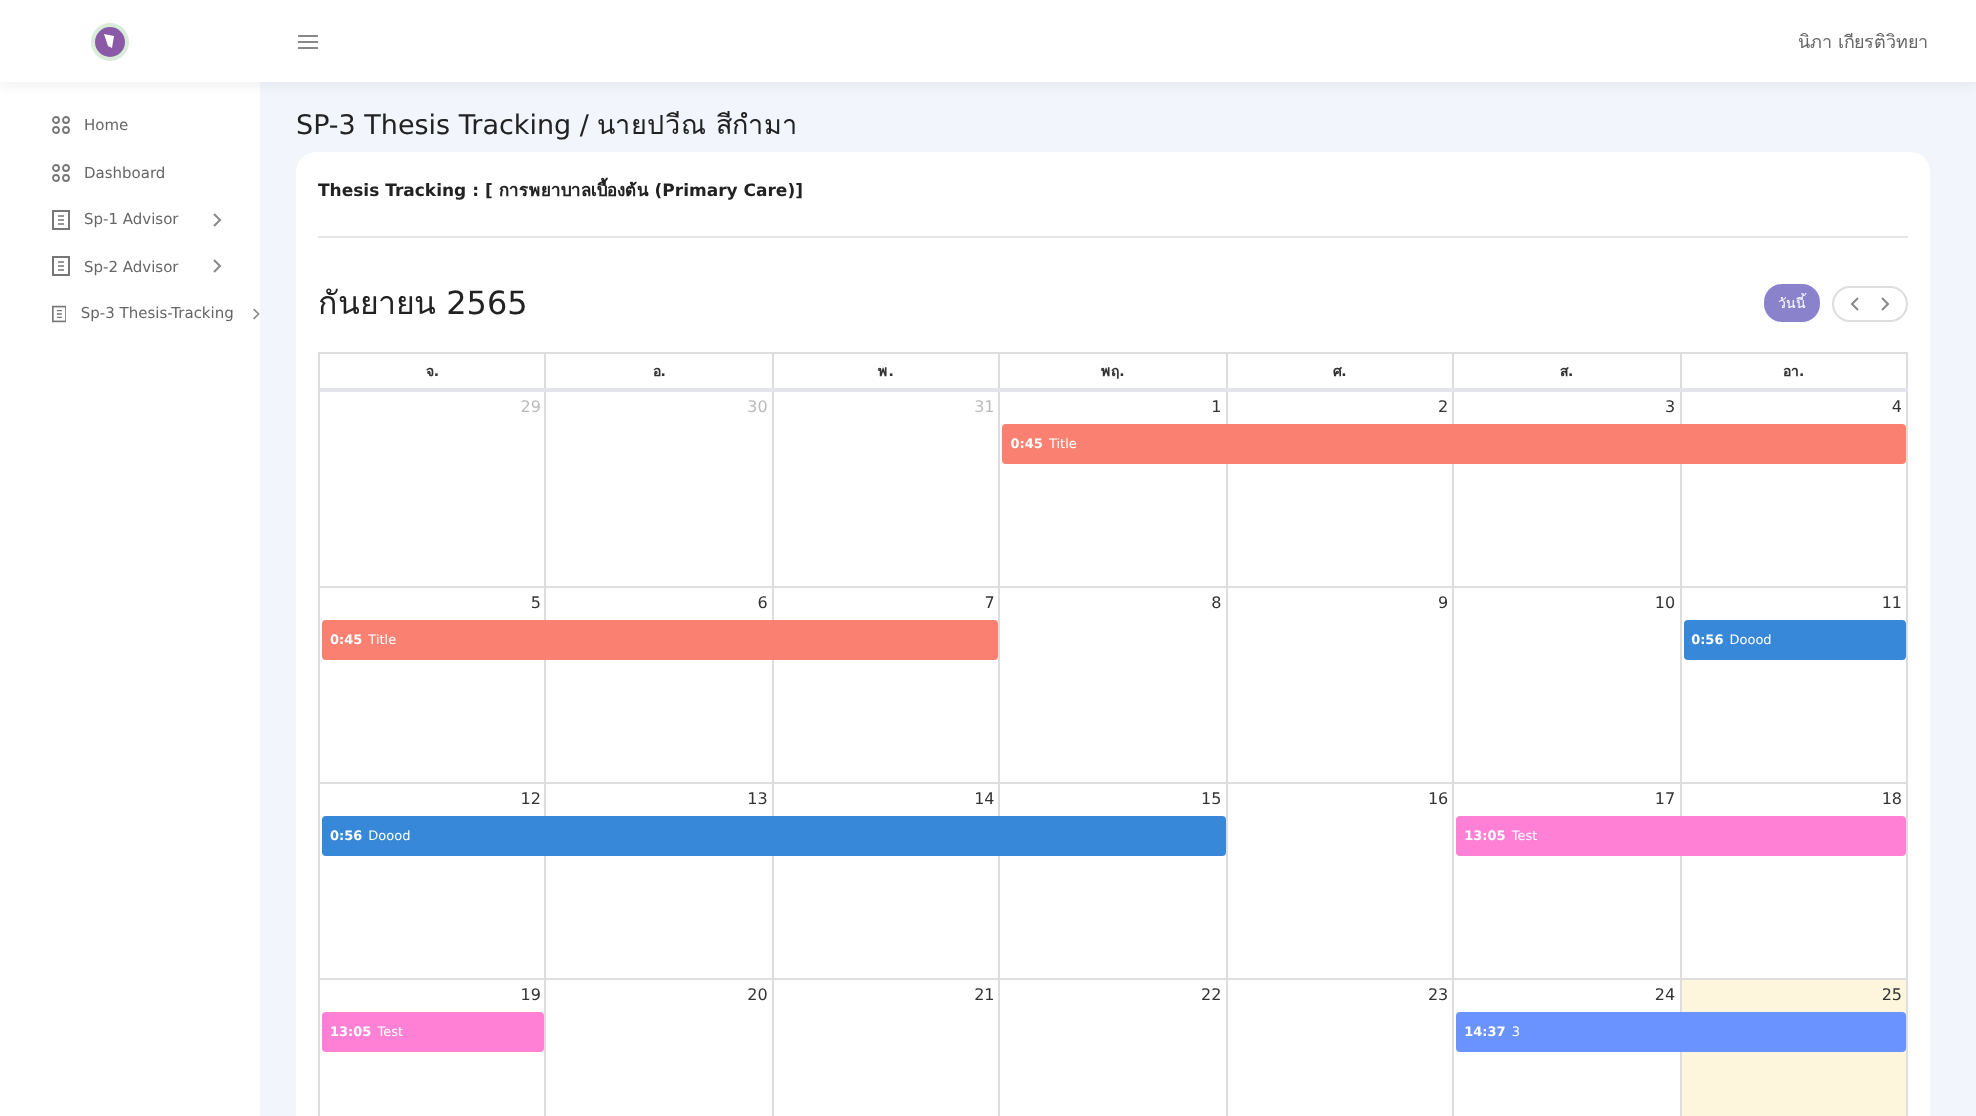  Describe the element at coordinates (531, 996) in the screenshot. I see `day-number: 19` at that location.